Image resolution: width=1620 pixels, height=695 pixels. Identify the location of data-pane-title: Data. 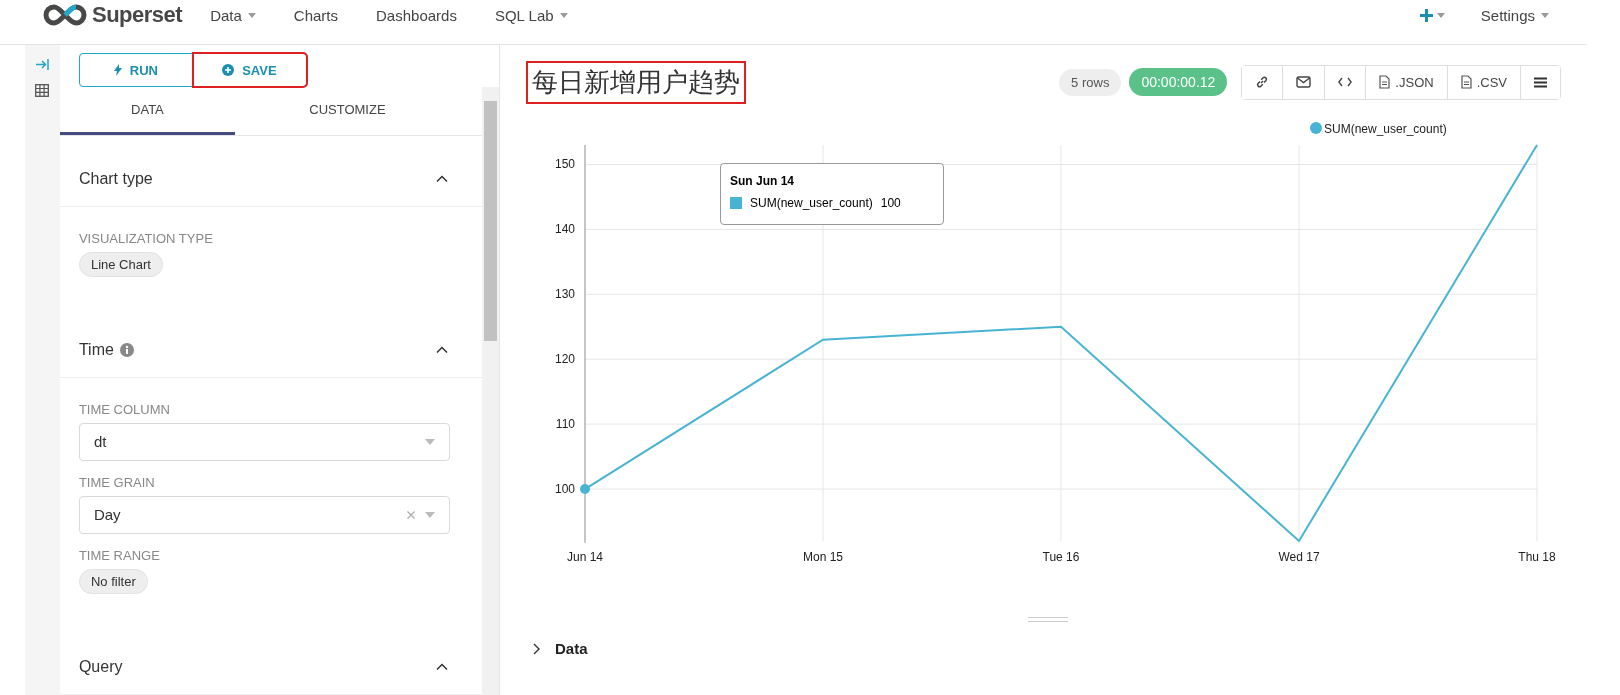
(571, 648).